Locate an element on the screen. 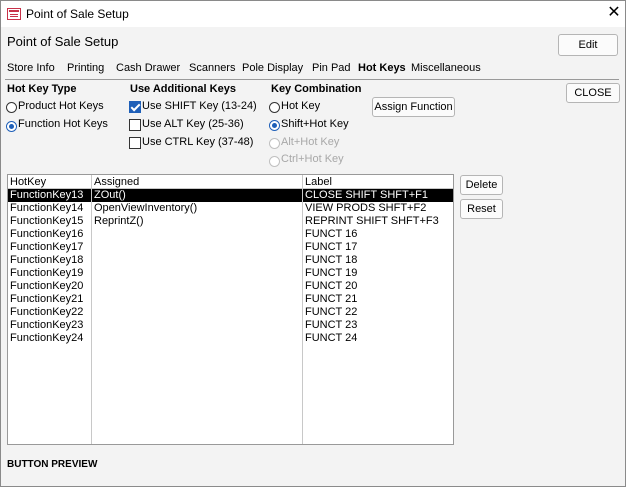  function-hotkeys-label: Function Hot Keys is located at coordinates (63, 124).